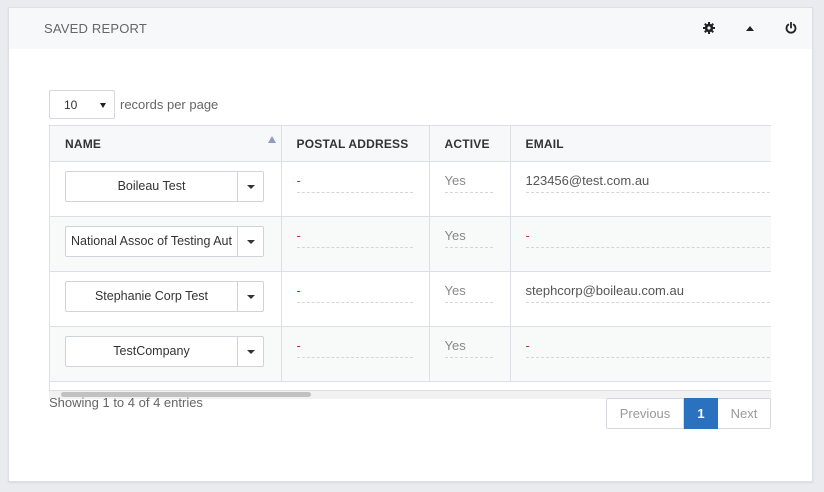 The height and width of the screenshot is (492, 824). I want to click on email-value: stephcorp@boileau.com.au, so click(648, 293).